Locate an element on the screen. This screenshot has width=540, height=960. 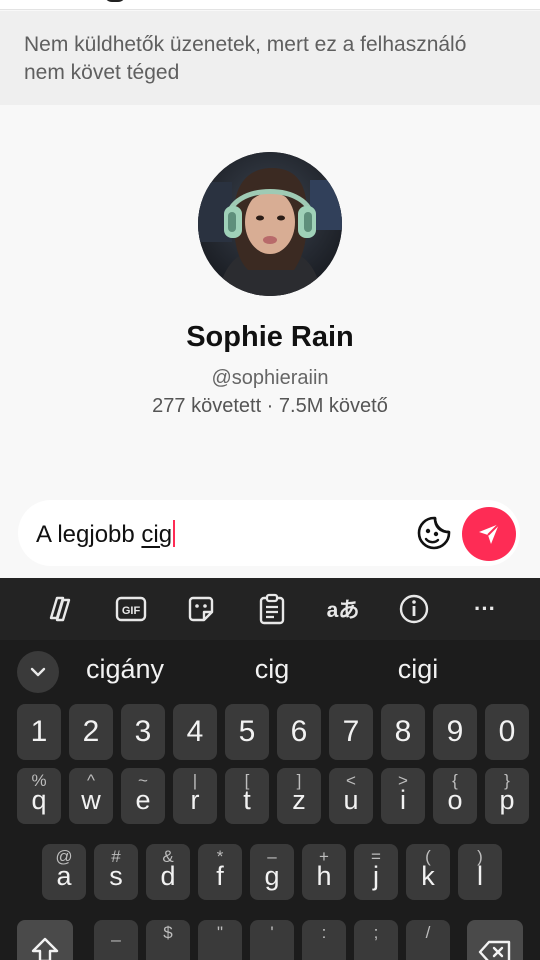
key-0: 0 is located at coordinates (507, 732).